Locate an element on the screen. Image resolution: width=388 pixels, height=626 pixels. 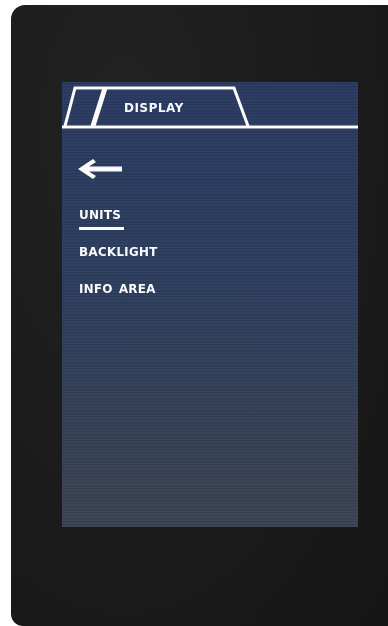
menu-item-info-area: INFO AREA is located at coordinates (118, 294).